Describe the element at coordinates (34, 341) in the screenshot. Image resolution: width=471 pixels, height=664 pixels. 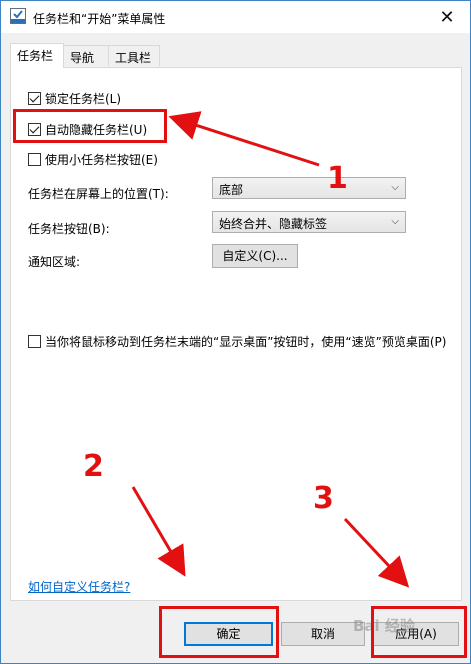
I see `peek-checkbox` at that location.